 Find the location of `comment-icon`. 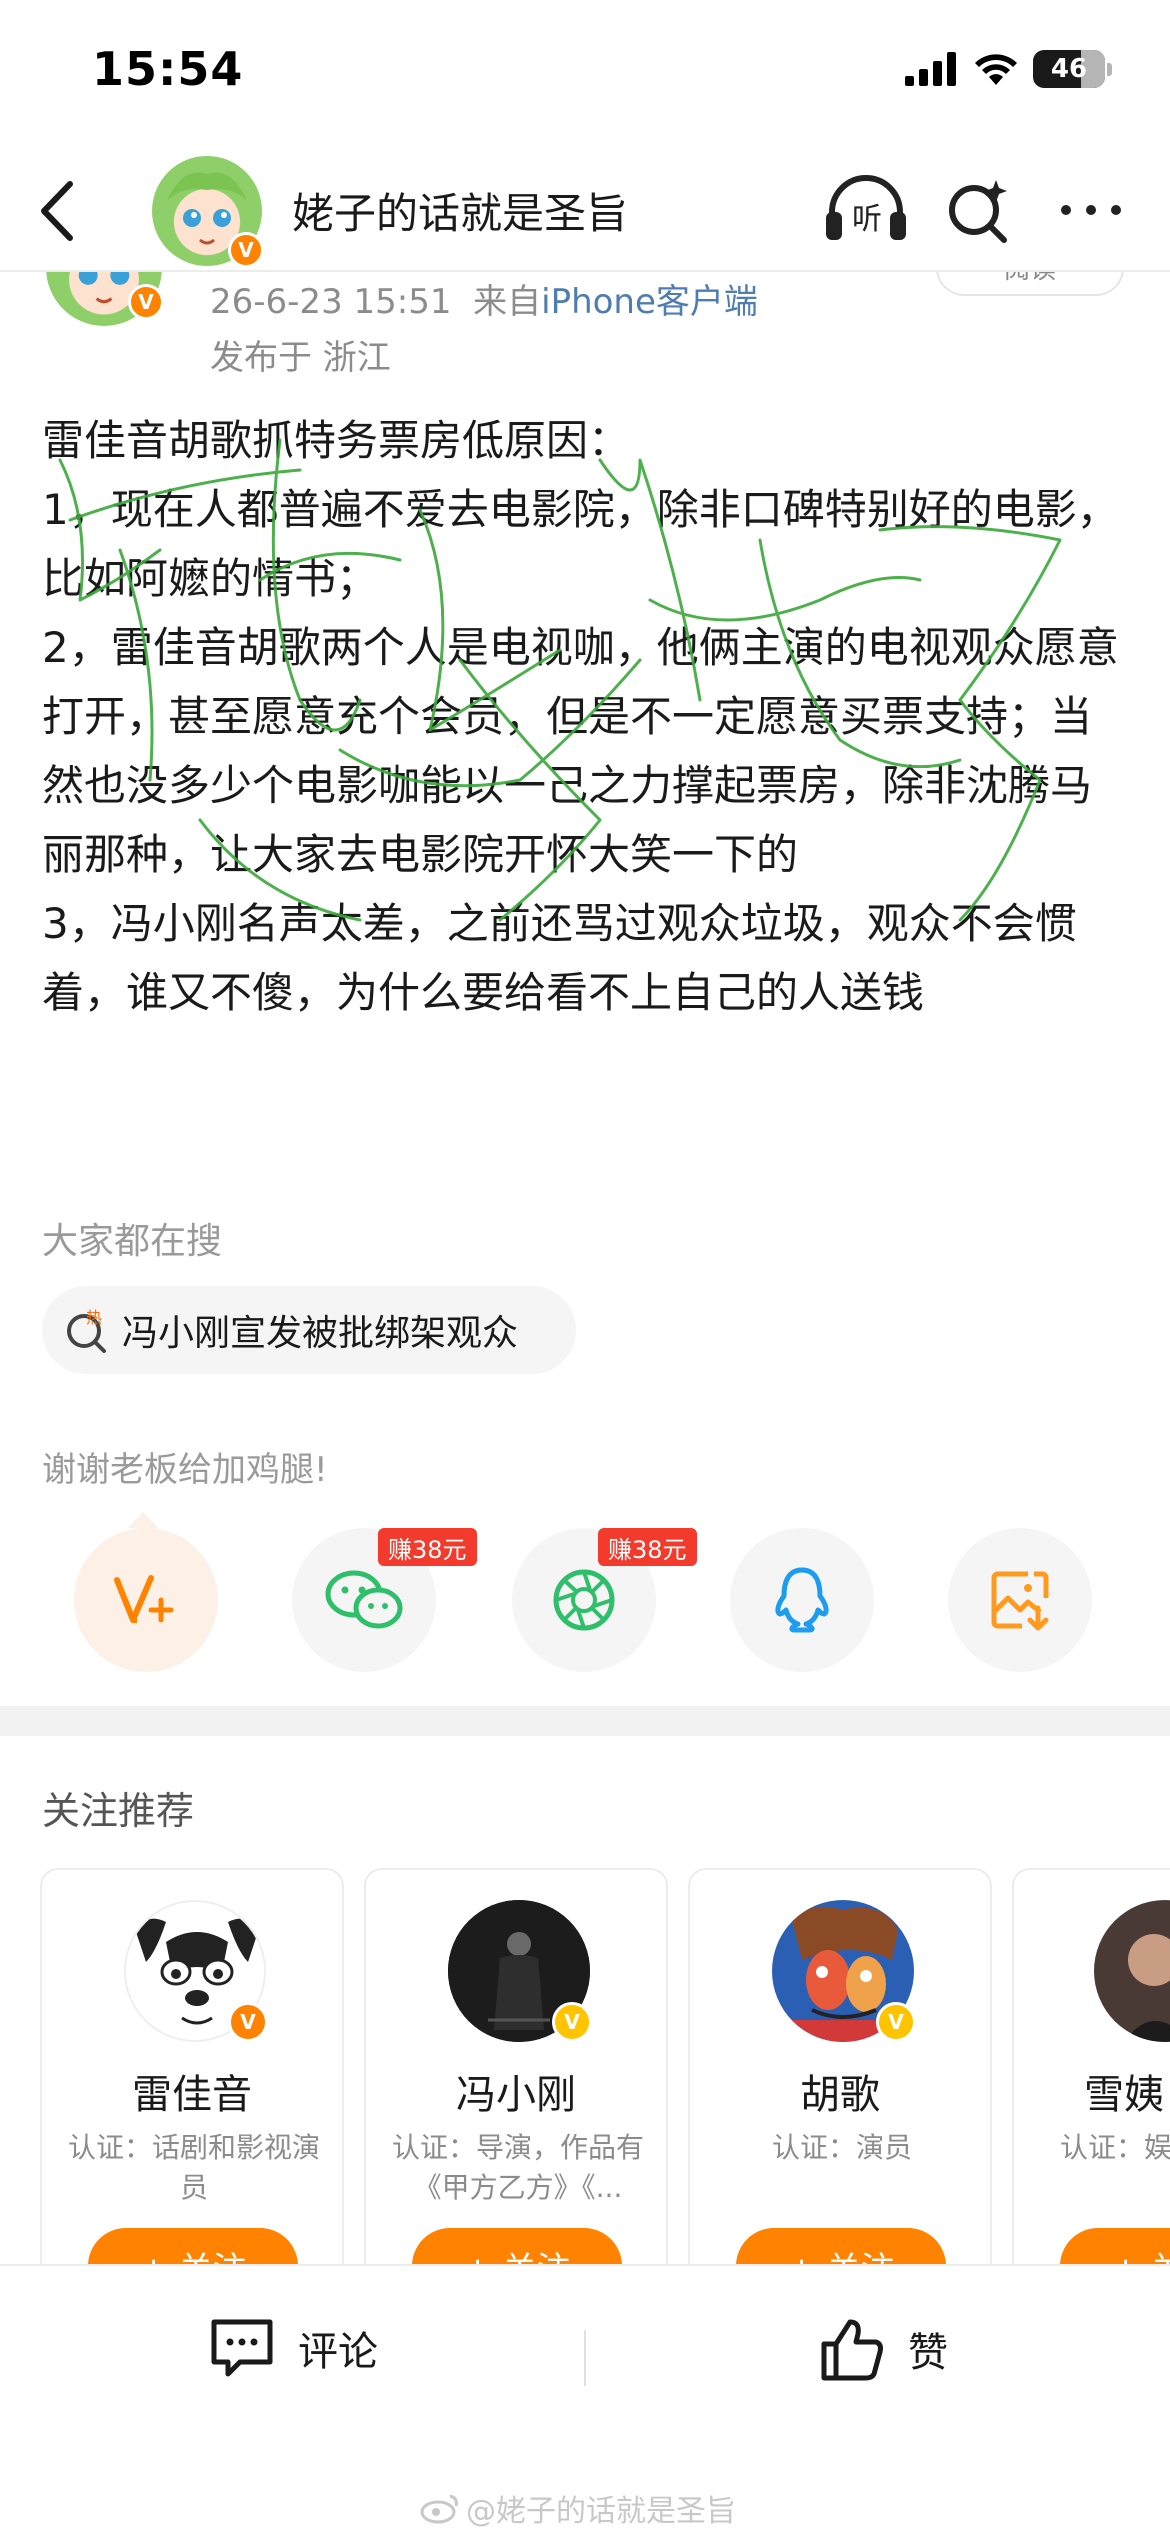

comment-icon is located at coordinates (242, 2348).